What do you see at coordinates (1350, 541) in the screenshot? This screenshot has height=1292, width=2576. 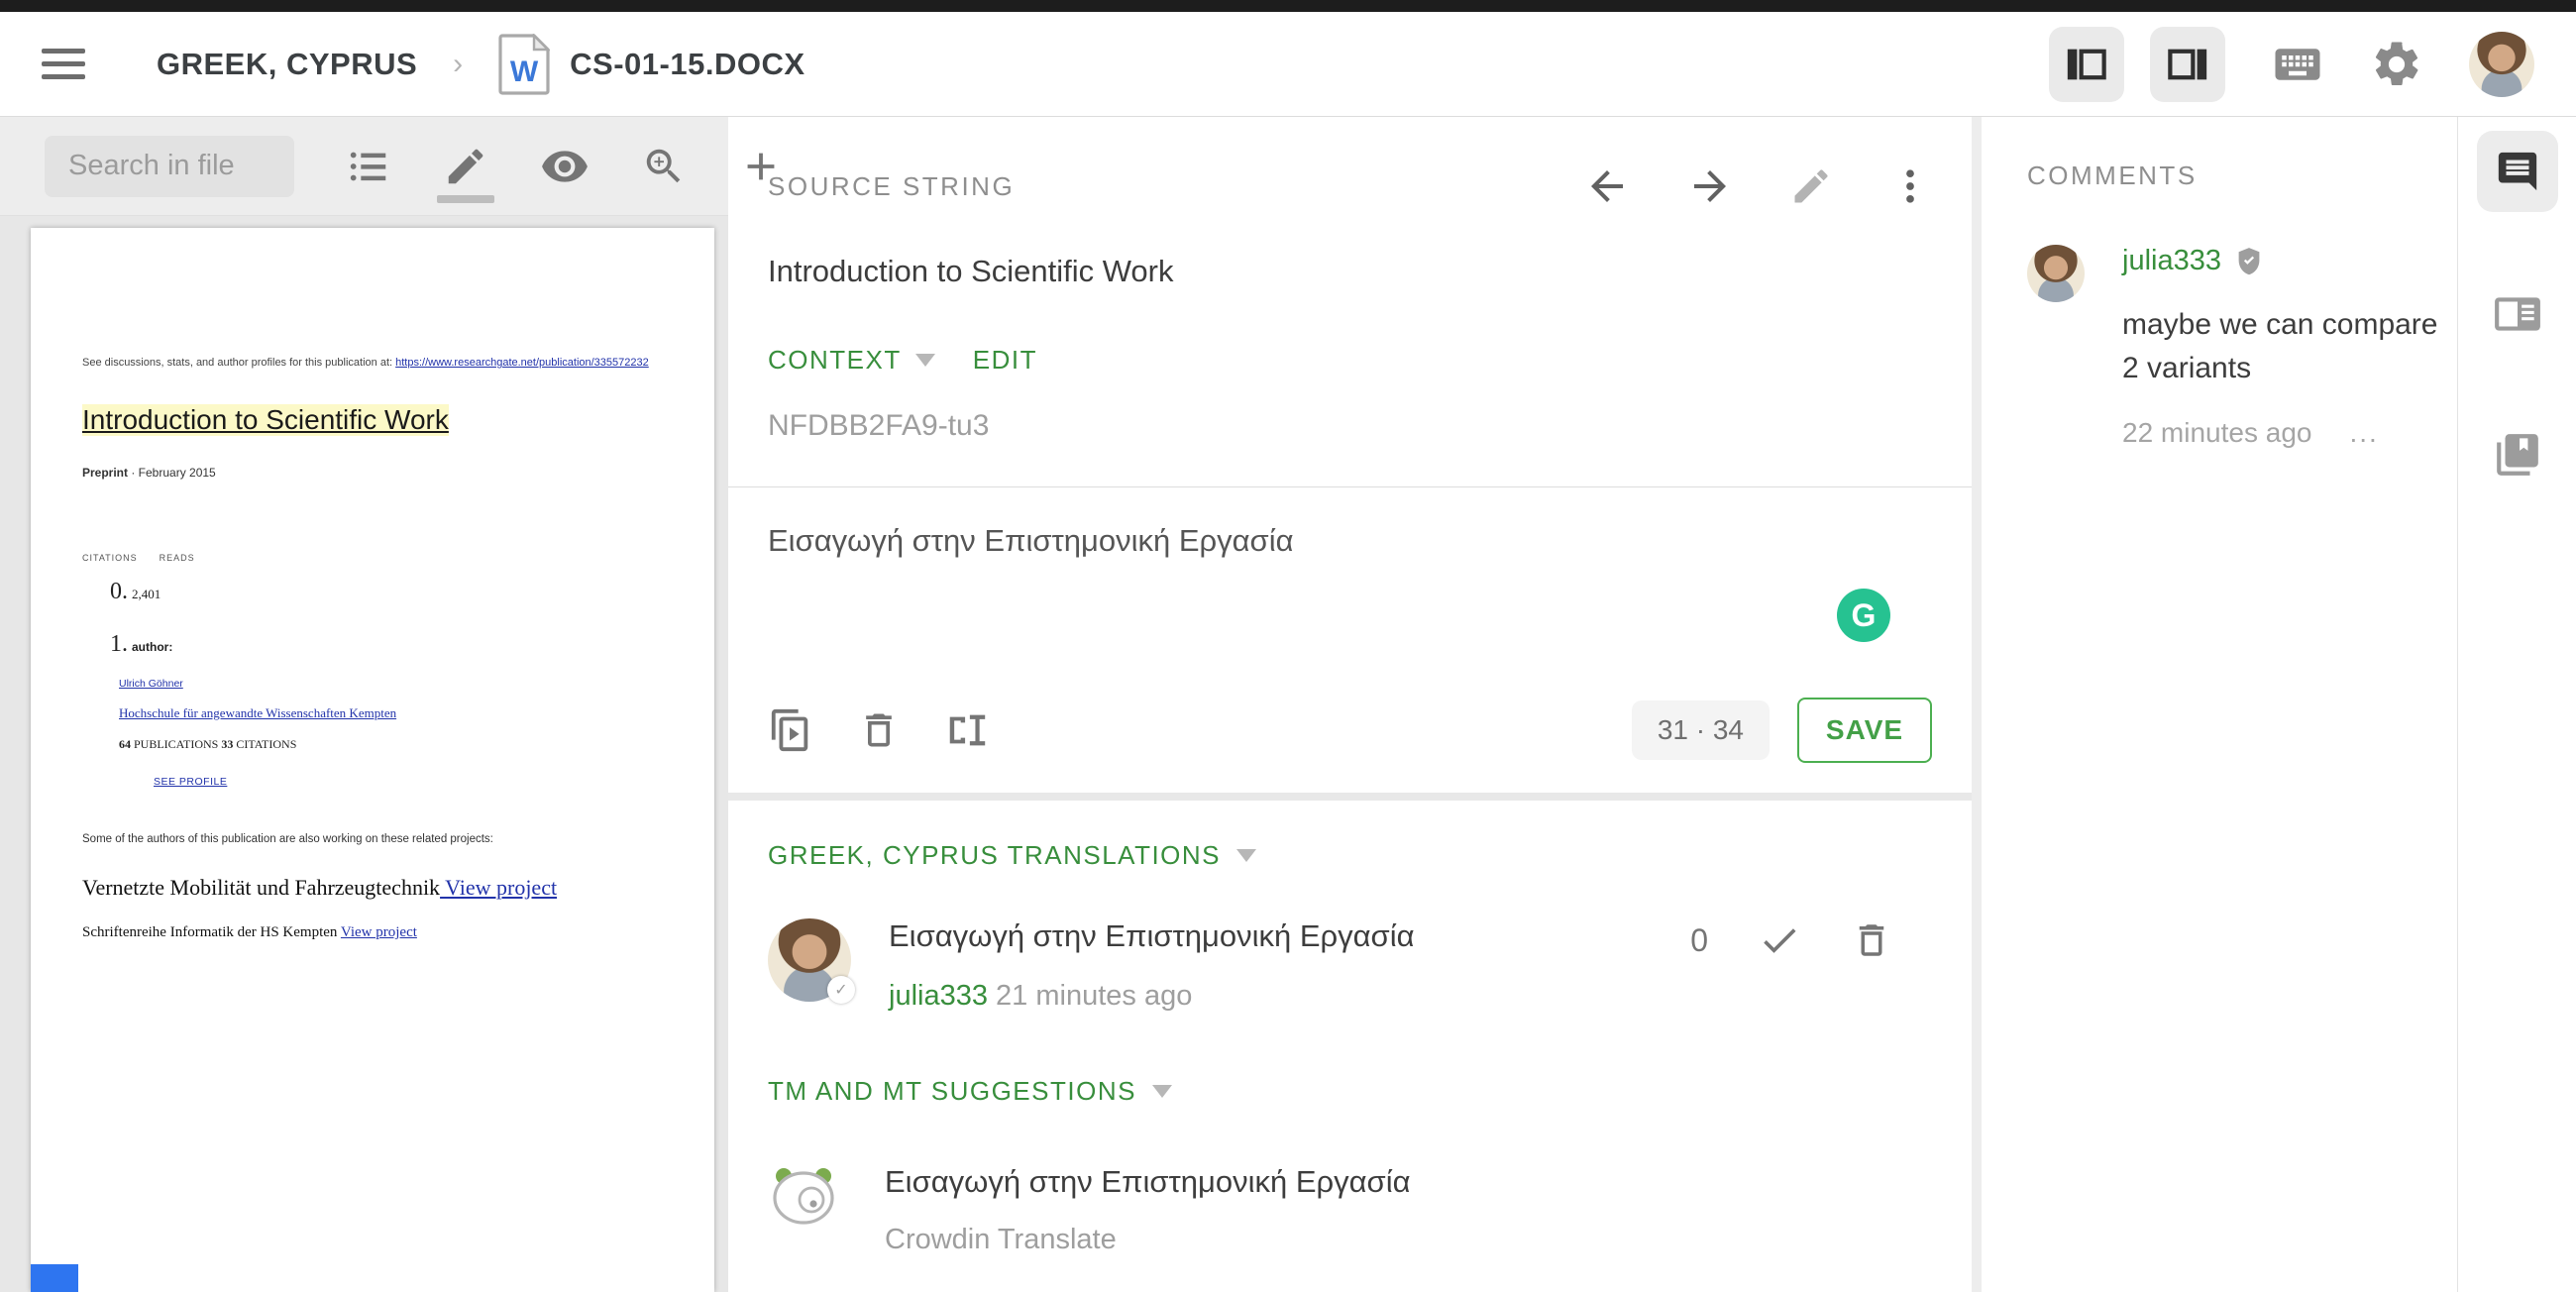 I see `translation-input: Εισαγωγή στην Επιστημονική Εργασία` at bounding box center [1350, 541].